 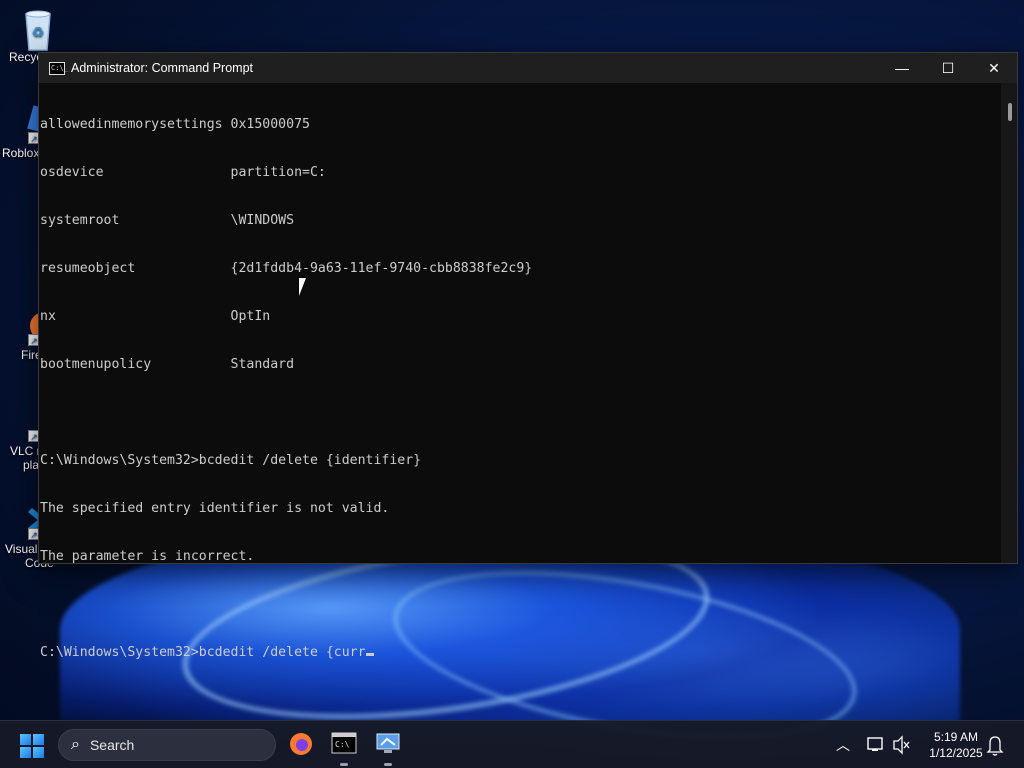 What do you see at coordinates (1010, 112) in the screenshot?
I see `scrollbar-thumb` at bounding box center [1010, 112].